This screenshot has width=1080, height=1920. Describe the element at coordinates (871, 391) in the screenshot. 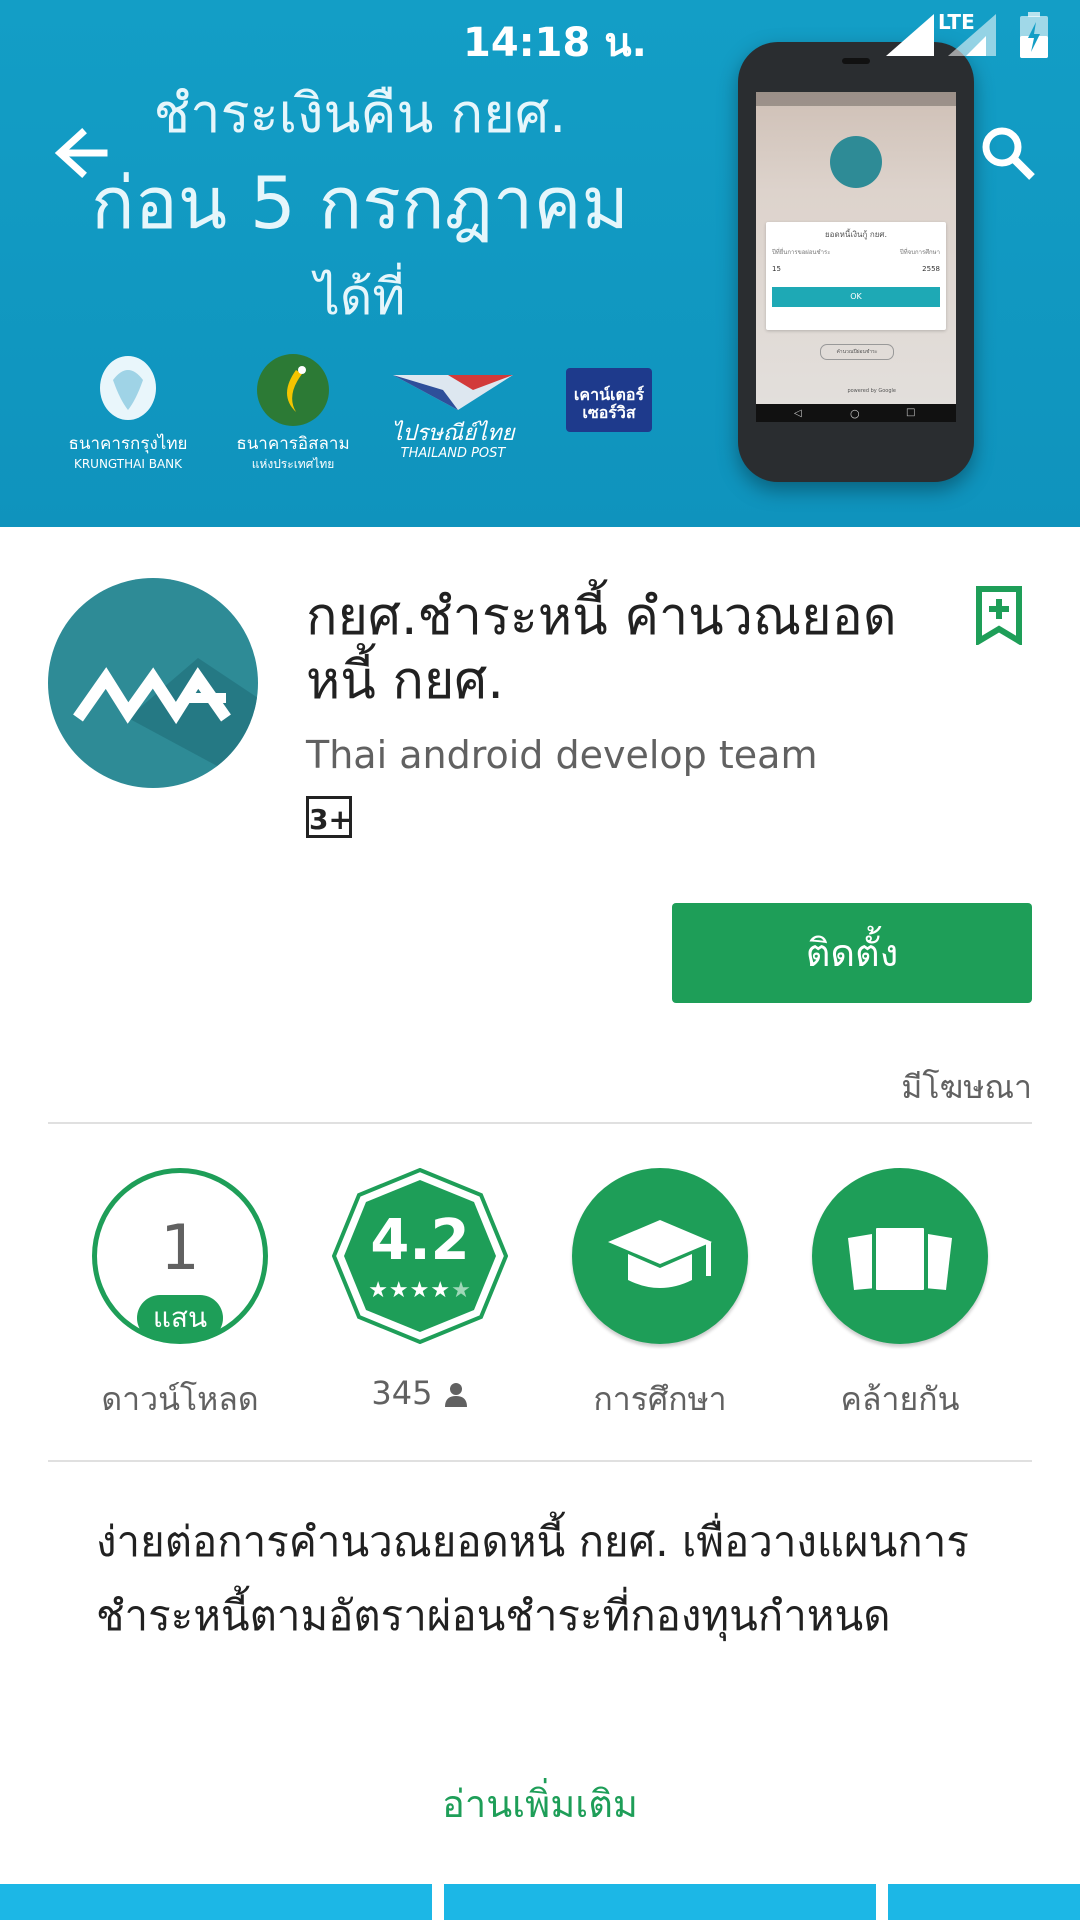

I see `phone-powered: powered by Google` at that location.